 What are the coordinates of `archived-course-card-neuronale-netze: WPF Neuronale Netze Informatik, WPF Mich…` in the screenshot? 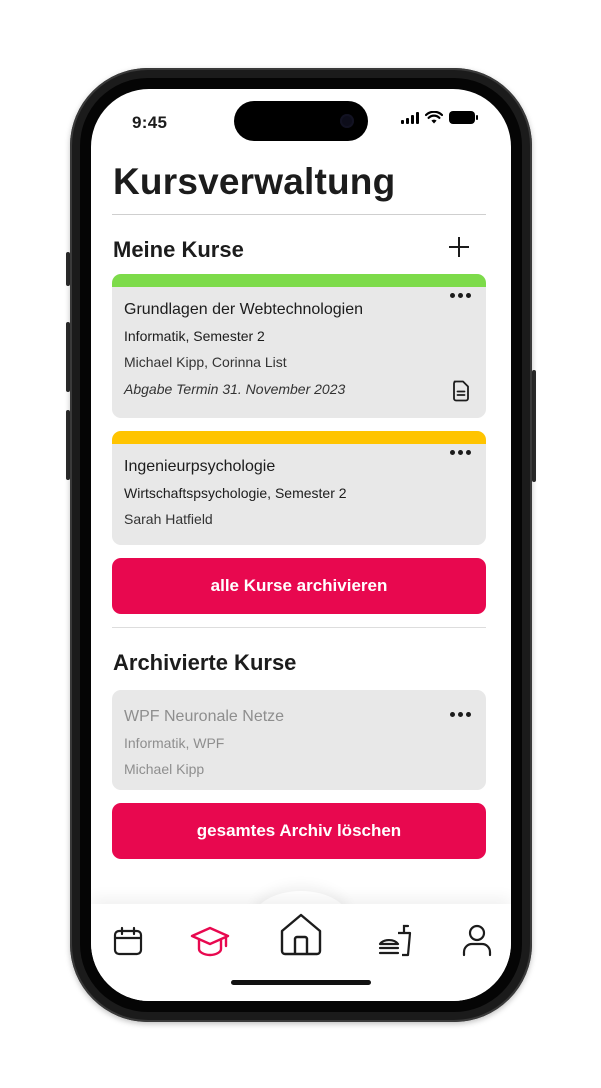 It's located at (299, 740).